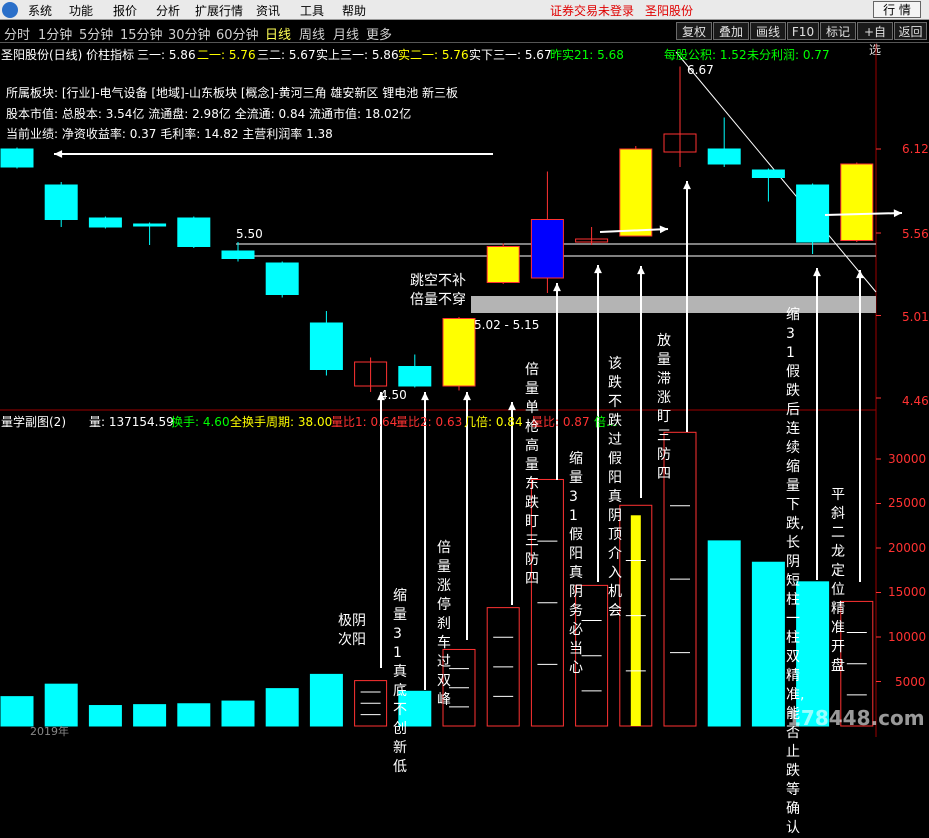 This screenshot has height=838, width=929. What do you see at coordinates (587, 55) in the screenshot?
I see `main-indicator: 昨实21: 5.68` at bounding box center [587, 55].